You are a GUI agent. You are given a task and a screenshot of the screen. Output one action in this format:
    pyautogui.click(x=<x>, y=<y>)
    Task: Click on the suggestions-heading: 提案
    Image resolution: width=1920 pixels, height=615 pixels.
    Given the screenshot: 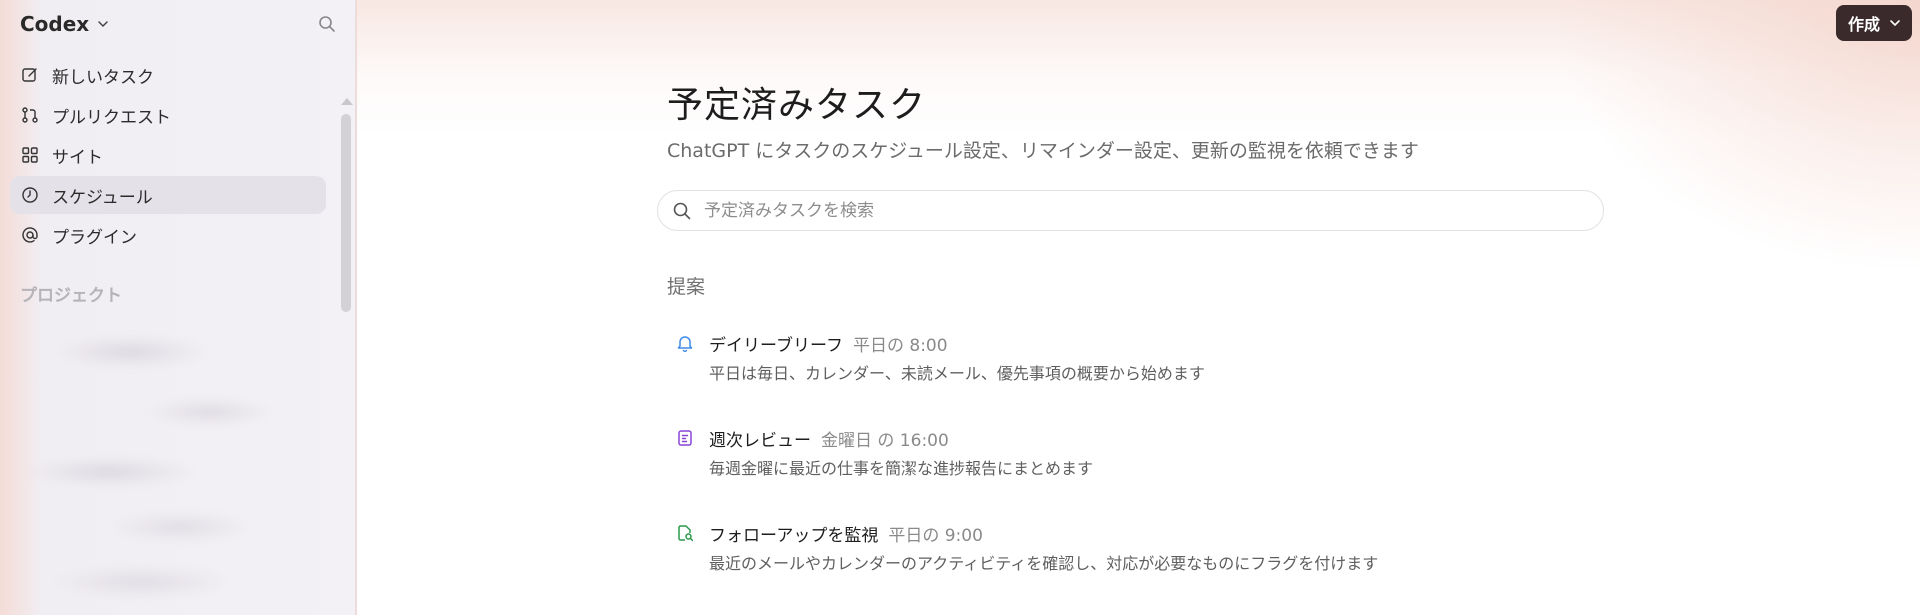 What is the action you would take?
    pyautogui.click(x=686, y=287)
    